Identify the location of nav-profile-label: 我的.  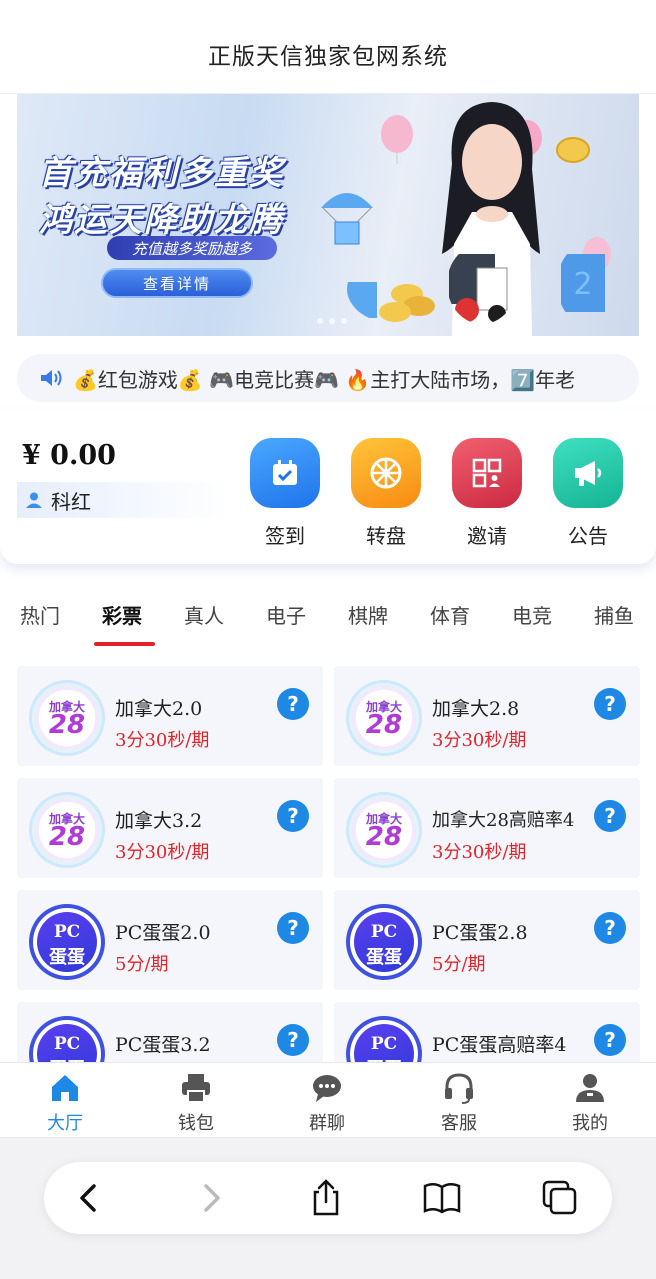
(590, 1123).